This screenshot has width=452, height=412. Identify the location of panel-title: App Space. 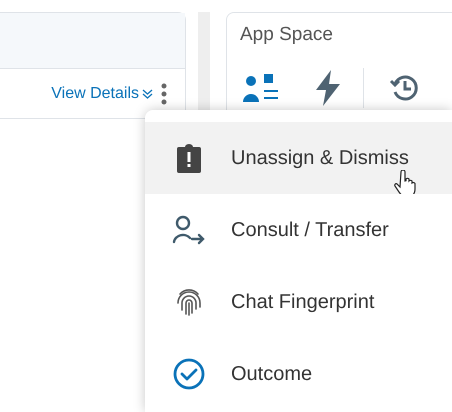
(286, 35).